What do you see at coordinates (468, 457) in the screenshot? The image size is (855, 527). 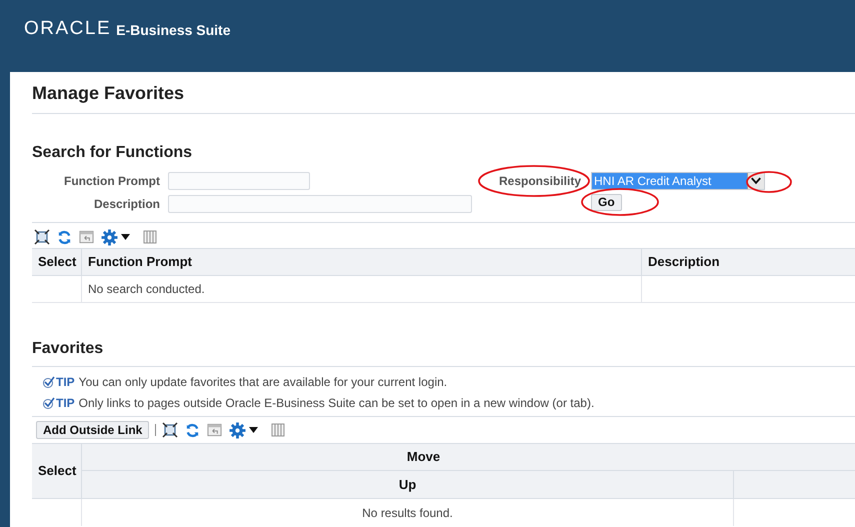 I see `column-header: Move` at bounding box center [468, 457].